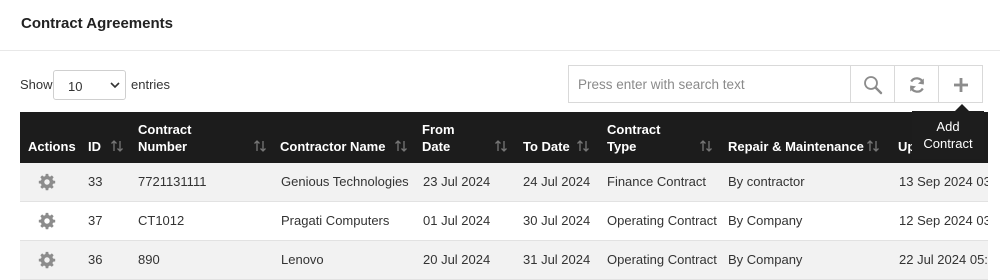 Image resolution: width=1000 pixels, height=280 pixels. I want to click on column-header-from-date-line1: From, so click(438, 129).